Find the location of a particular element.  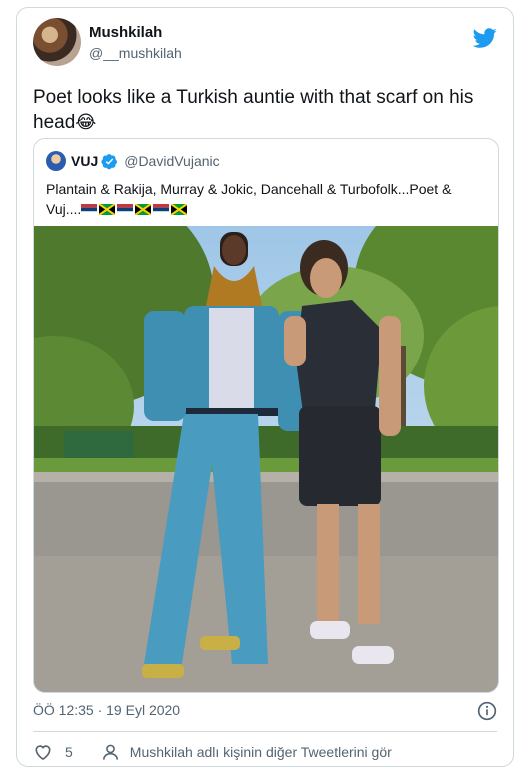

author-names: Mushkilah @__mushkilah is located at coordinates (135, 43).